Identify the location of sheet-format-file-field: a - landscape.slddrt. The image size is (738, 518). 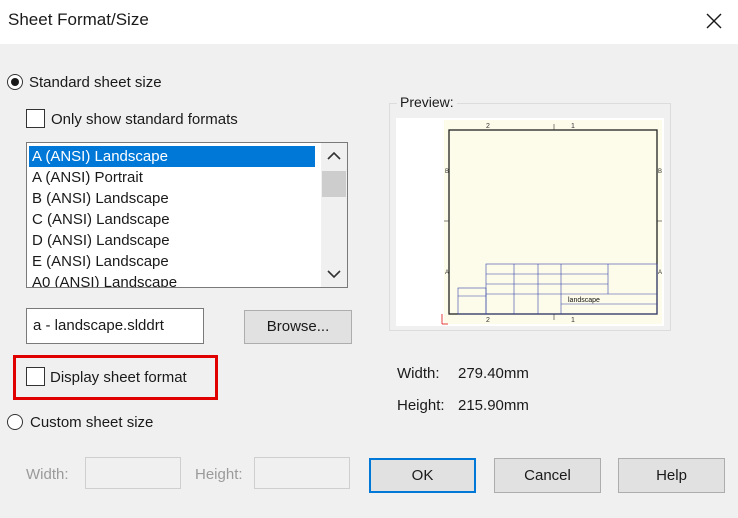
(115, 326).